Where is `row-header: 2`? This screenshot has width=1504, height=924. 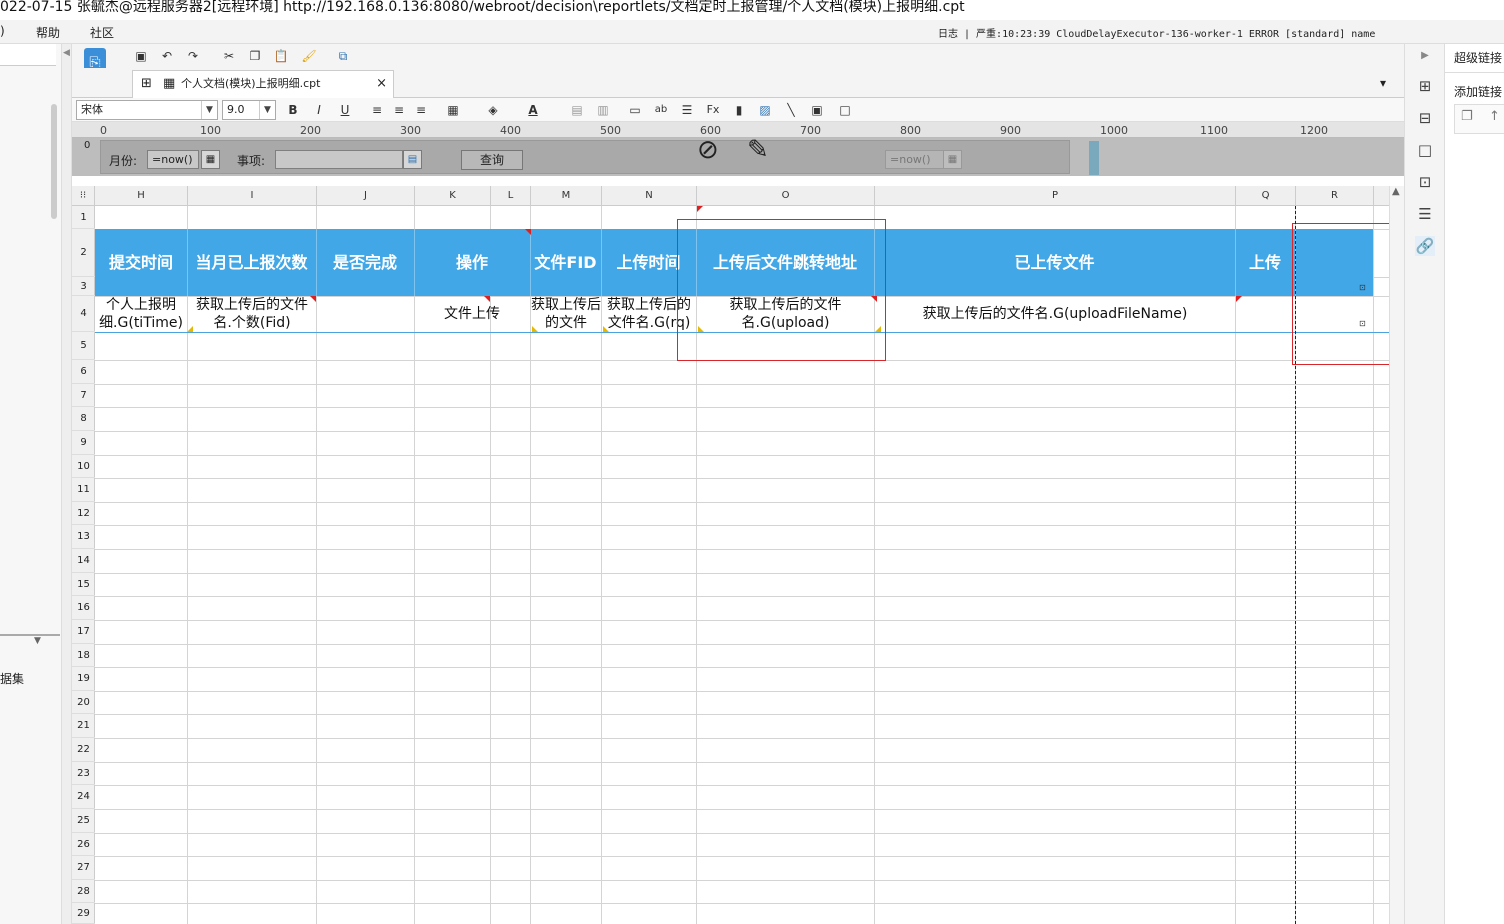 row-header: 2 is located at coordinates (83, 253).